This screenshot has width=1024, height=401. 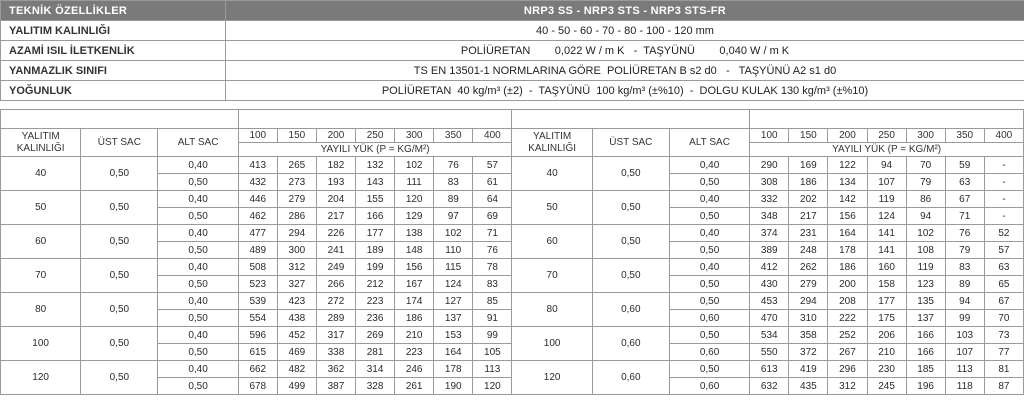 I want to click on right-load-value: 70, so click(x=1003, y=318).